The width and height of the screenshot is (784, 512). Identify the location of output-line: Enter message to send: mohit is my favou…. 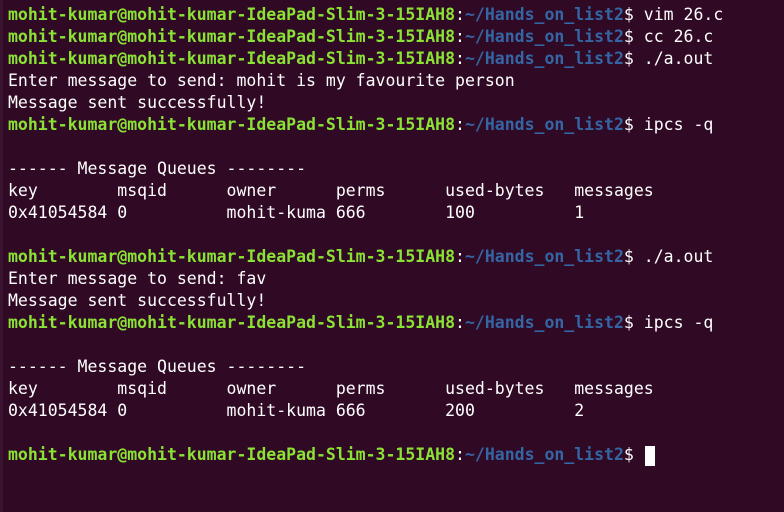
(396, 81).